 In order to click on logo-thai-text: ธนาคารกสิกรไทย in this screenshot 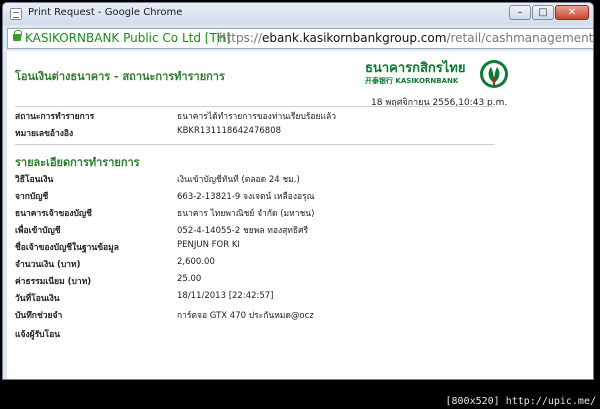, I will do `click(415, 68)`.